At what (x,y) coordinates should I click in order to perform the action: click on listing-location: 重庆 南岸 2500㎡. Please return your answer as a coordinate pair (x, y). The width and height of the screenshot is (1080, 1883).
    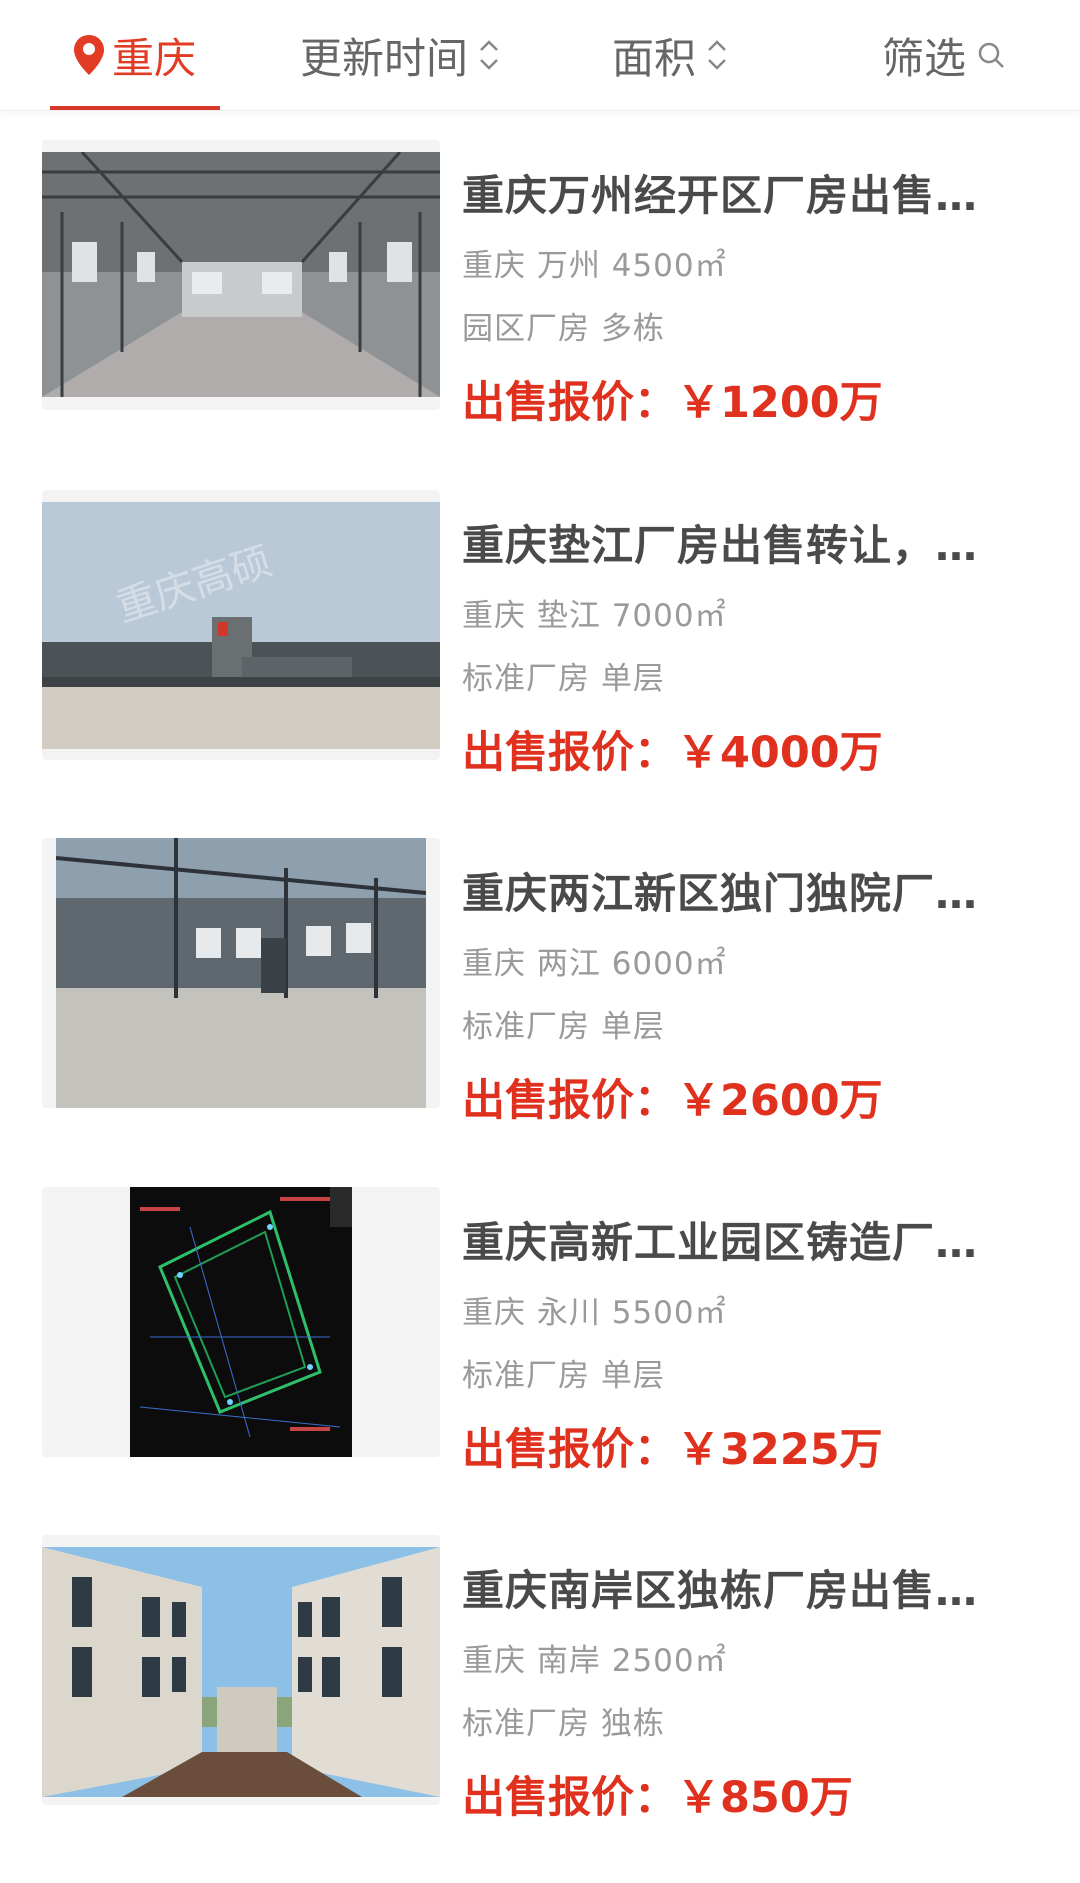
    Looking at the image, I should click on (594, 1661).